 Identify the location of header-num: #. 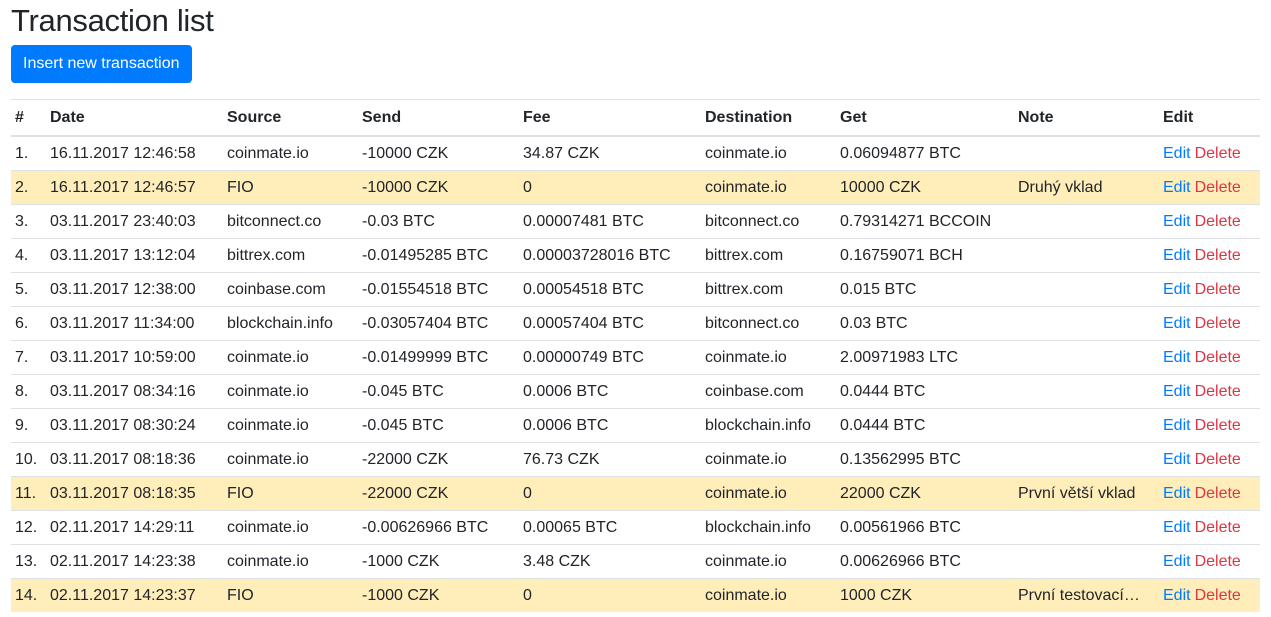
(28, 118).